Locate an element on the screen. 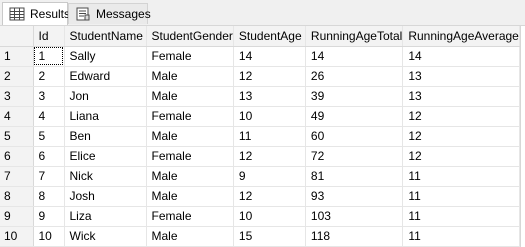 This screenshot has height=247, width=525. table-cell: 39 is located at coordinates (354, 96).